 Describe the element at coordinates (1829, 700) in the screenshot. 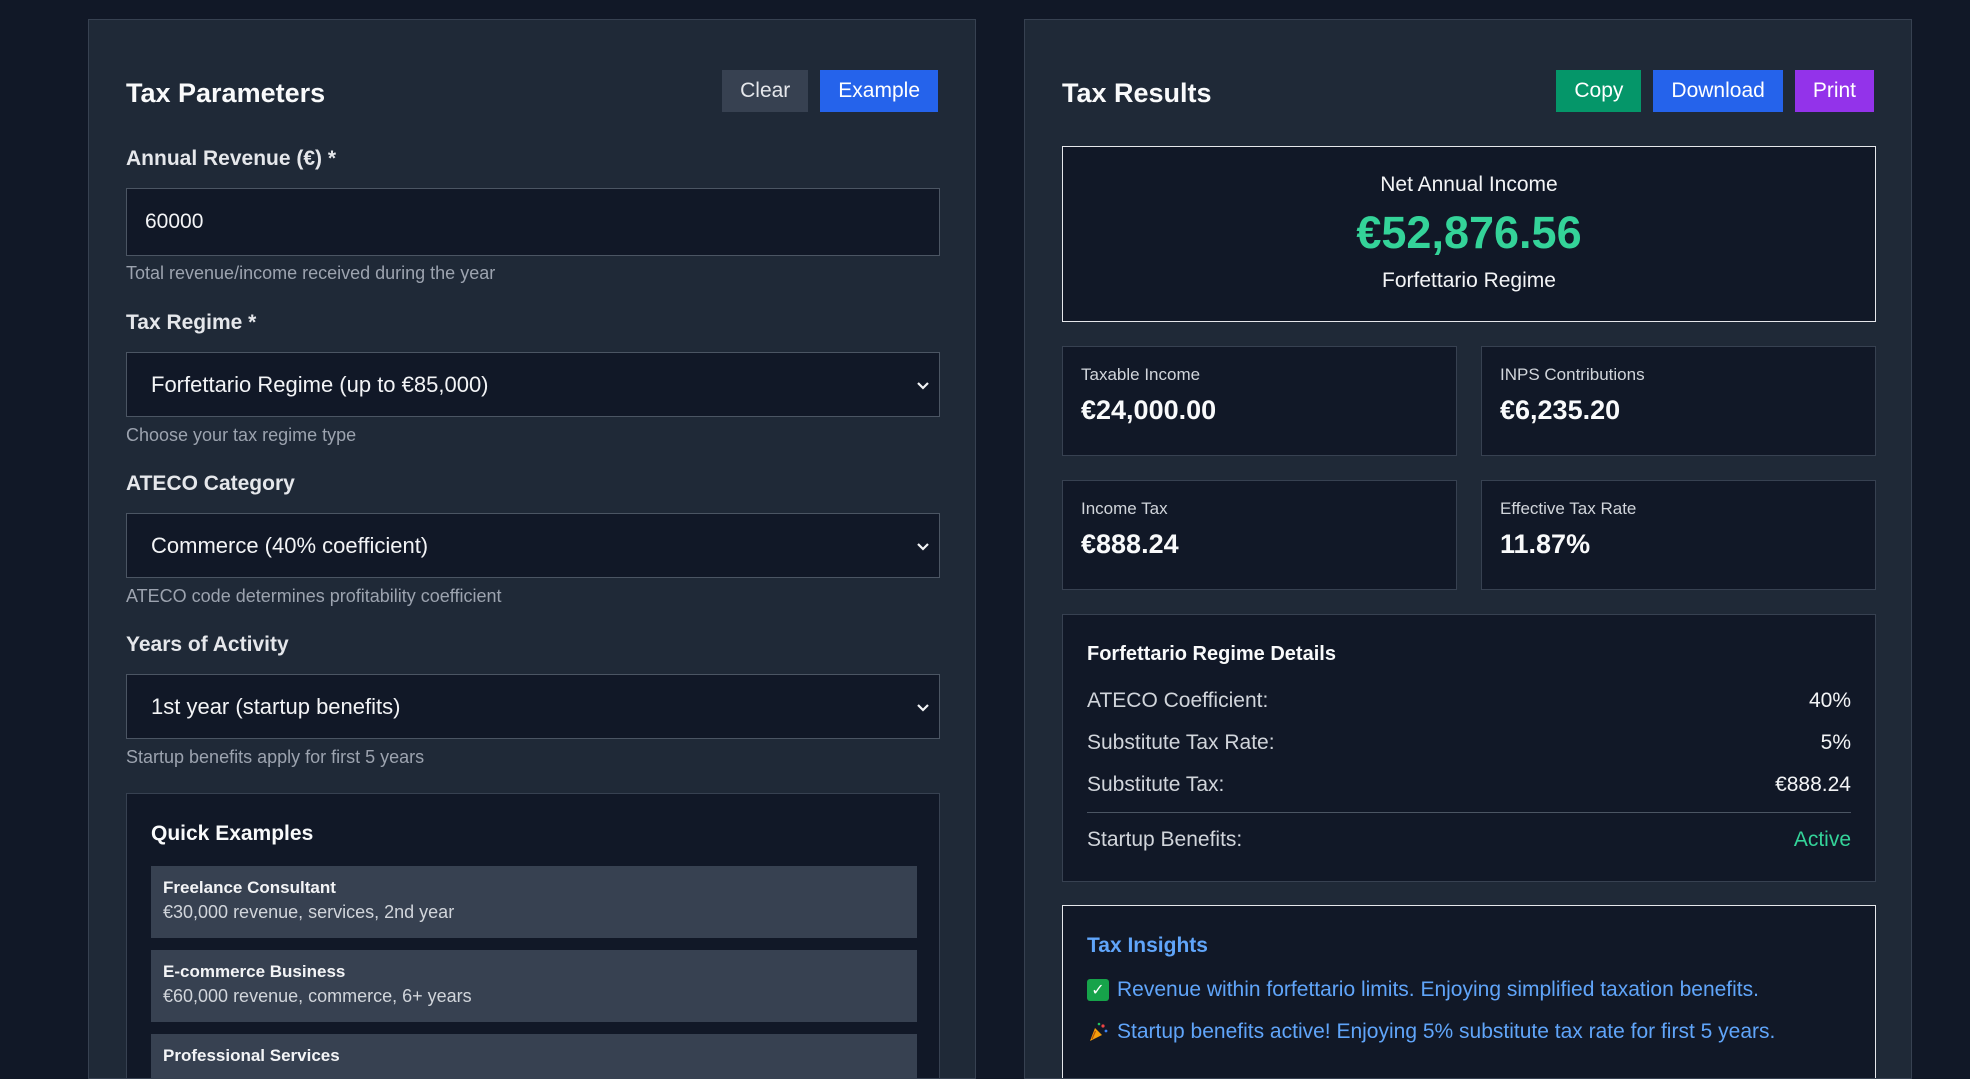

I see `detail-value: 40%` at that location.